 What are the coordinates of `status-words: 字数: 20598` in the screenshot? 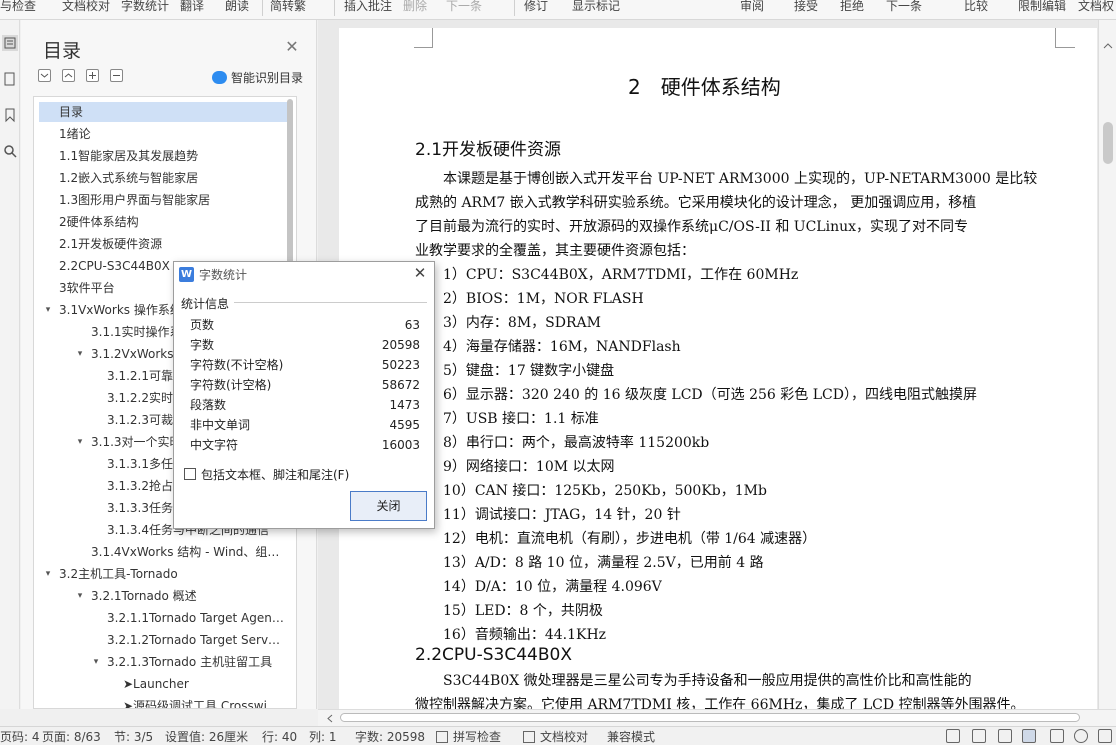 It's located at (390, 737).